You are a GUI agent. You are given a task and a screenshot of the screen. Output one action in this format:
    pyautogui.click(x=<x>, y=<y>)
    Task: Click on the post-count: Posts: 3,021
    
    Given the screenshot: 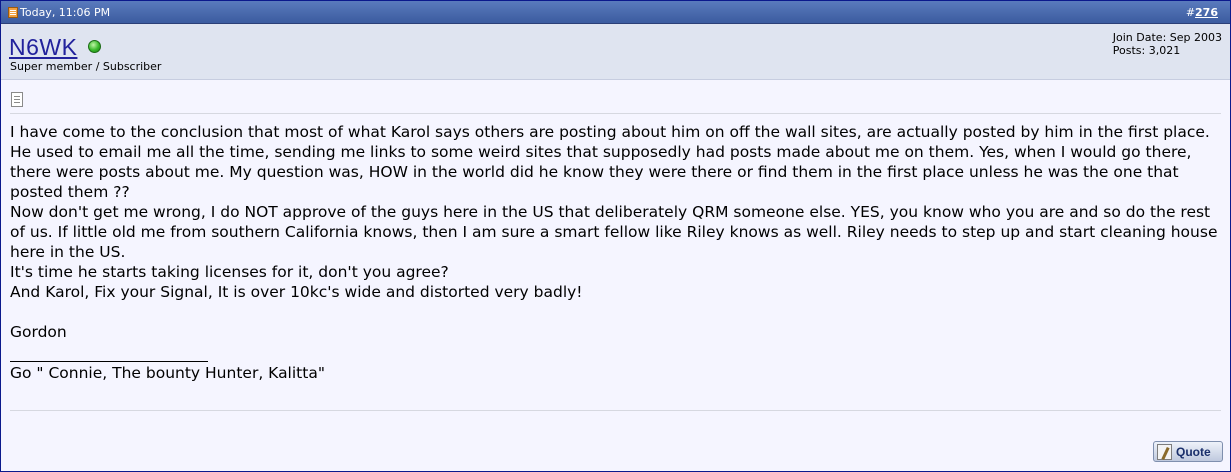 What is the action you would take?
    pyautogui.click(x=1146, y=50)
    